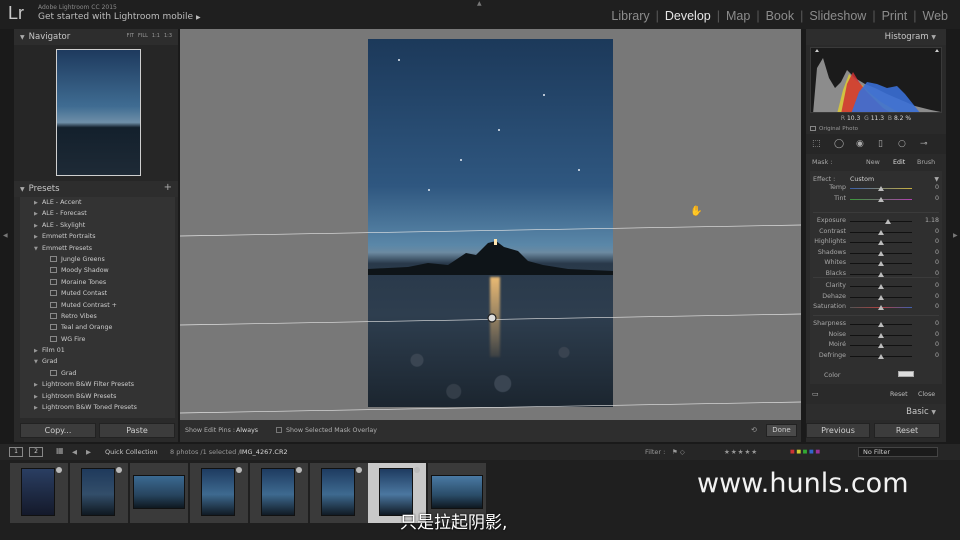  Describe the element at coordinates (873, 162) in the screenshot. I see `mask-new-button: New` at that location.